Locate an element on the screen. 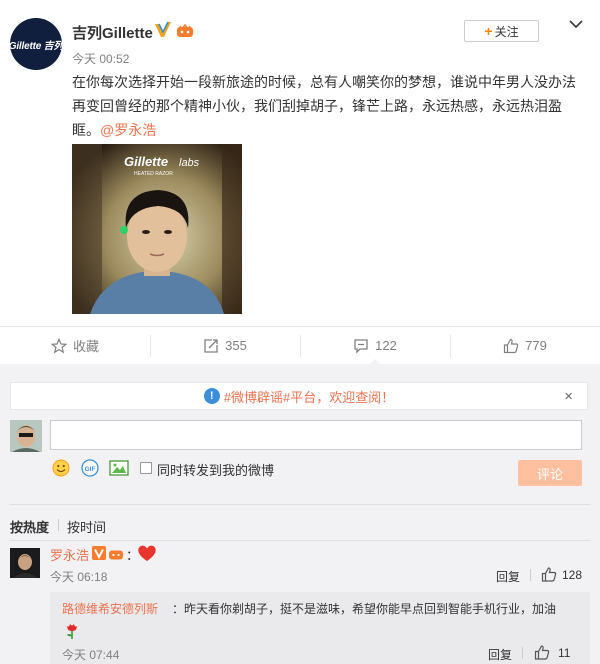  comment-count: 122 is located at coordinates (386, 345).